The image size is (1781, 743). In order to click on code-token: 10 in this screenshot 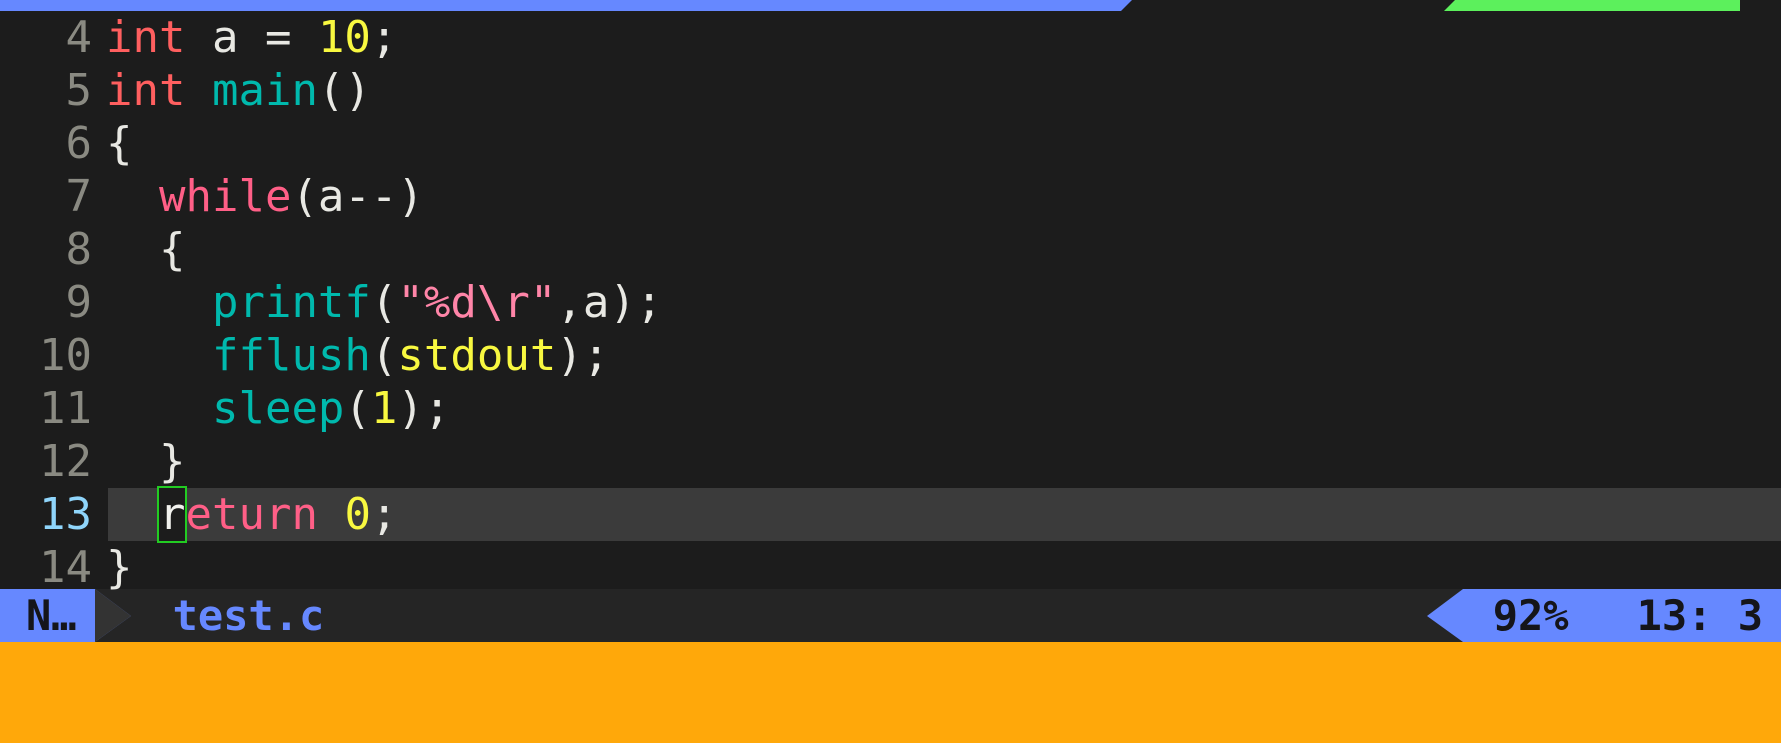, I will do `click(344, 37)`.